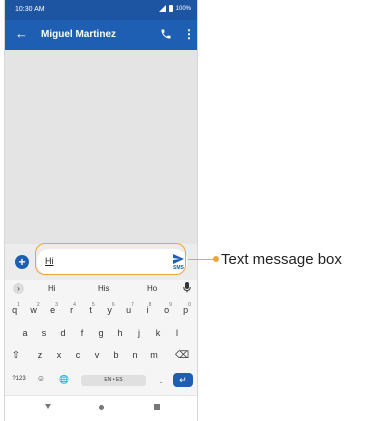 The width and height of the screenshot is (384, 421). Describe the element at coordinates (104, 288) in the screenshot. I see `suggestion-item: His` at that location.